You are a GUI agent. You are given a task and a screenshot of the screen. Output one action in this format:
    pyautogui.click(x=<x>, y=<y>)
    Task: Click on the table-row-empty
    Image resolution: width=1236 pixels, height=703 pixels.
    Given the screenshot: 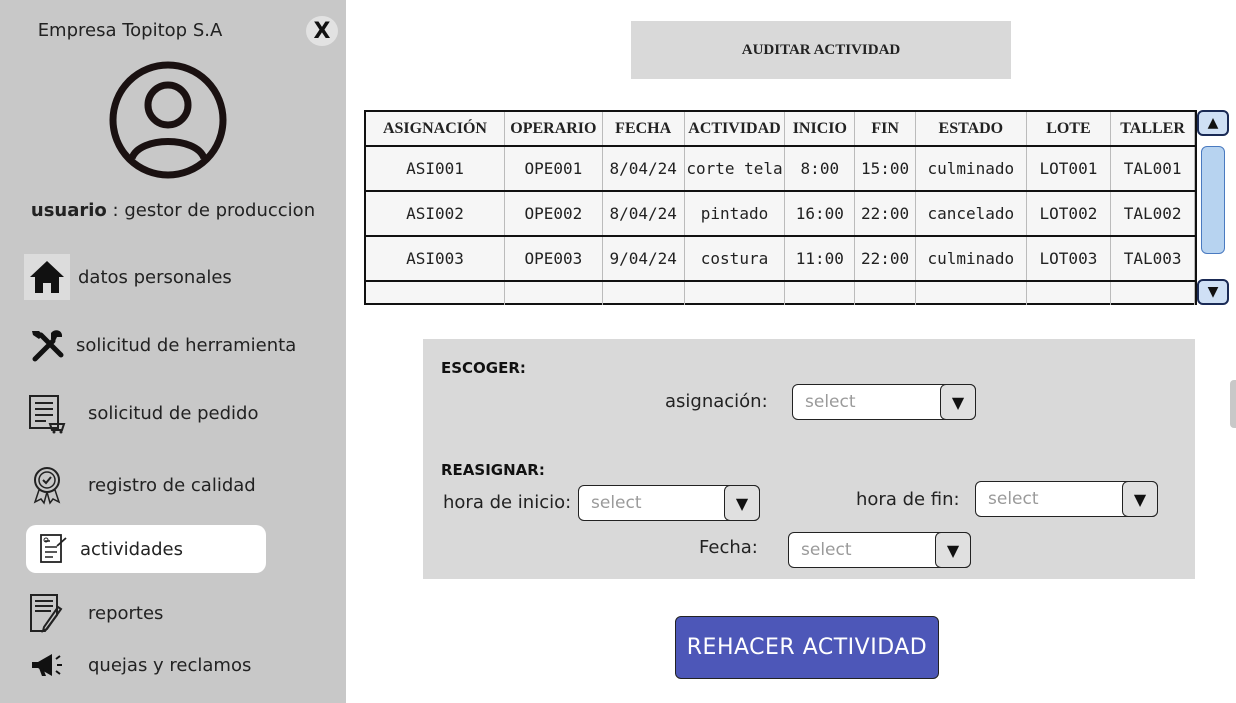 What is the action you would take?
    pyautogui.click(x=780, y=293)
    